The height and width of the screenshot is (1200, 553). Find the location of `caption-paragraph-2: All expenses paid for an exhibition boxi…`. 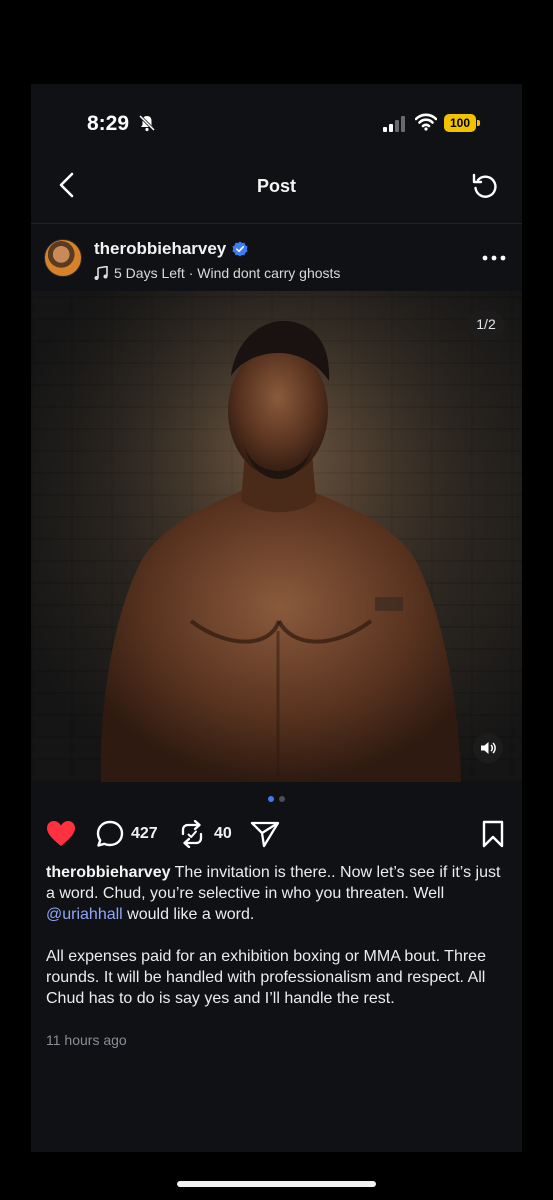

caption-paragraph-2: All expenses paid for an exhibition boxi… is located at coordinates (266, 977).